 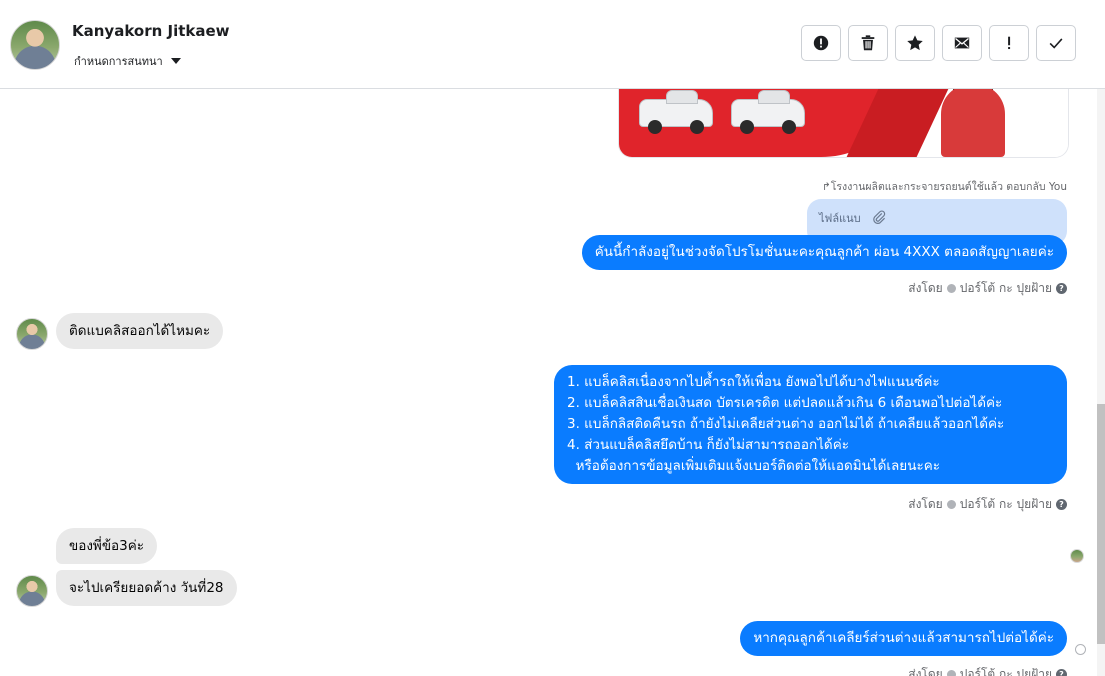 I want to click on assign-label: กำหนดการสนทนา, so click(x=118, y=61).